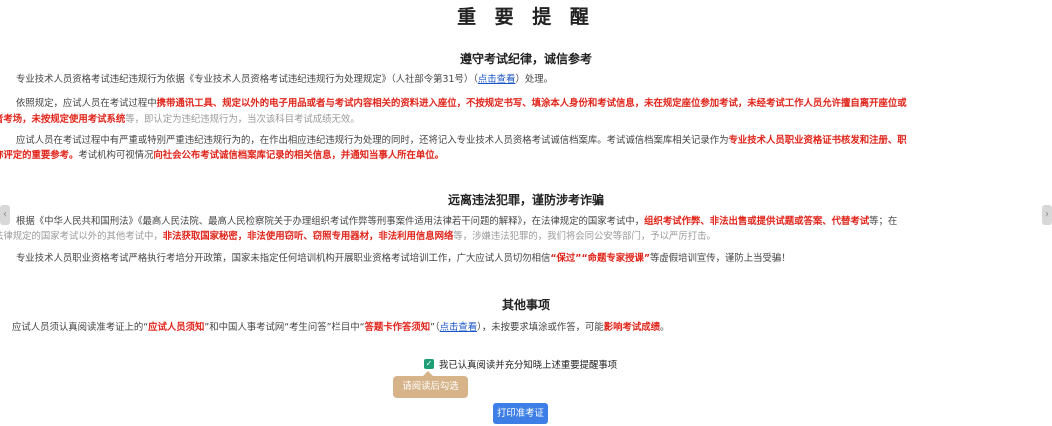 The height and width of the screenshot is (426, 1052). What do you see at coordinates (525, 200) in the screenshot?
I see `section-heading-anti-fraud: 远离违法犯罪，谨防涉考诈骗` at bounding box center [525, 200].